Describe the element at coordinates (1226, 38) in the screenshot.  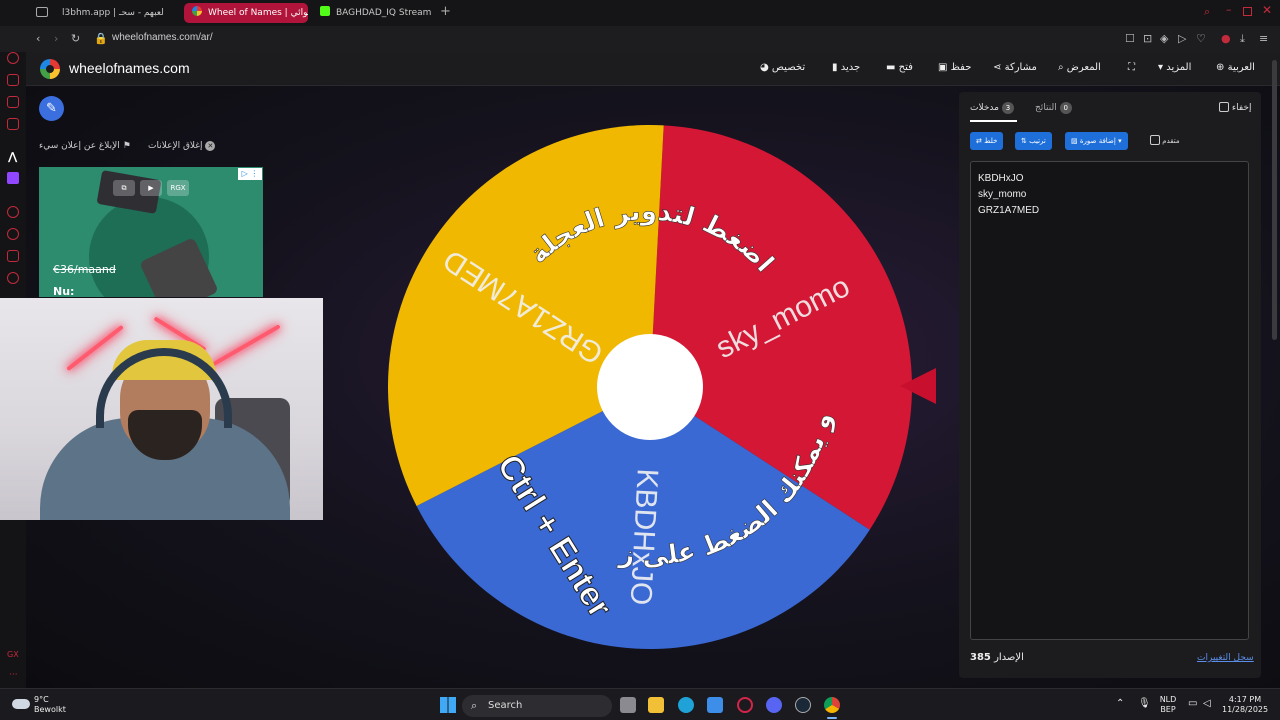
I see `profile-icon: ●` at that location.